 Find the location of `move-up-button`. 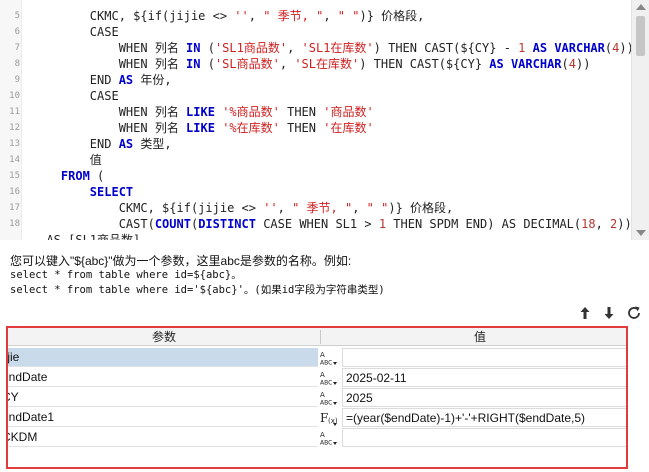

move-up-button is located at coordinates (585, 313).